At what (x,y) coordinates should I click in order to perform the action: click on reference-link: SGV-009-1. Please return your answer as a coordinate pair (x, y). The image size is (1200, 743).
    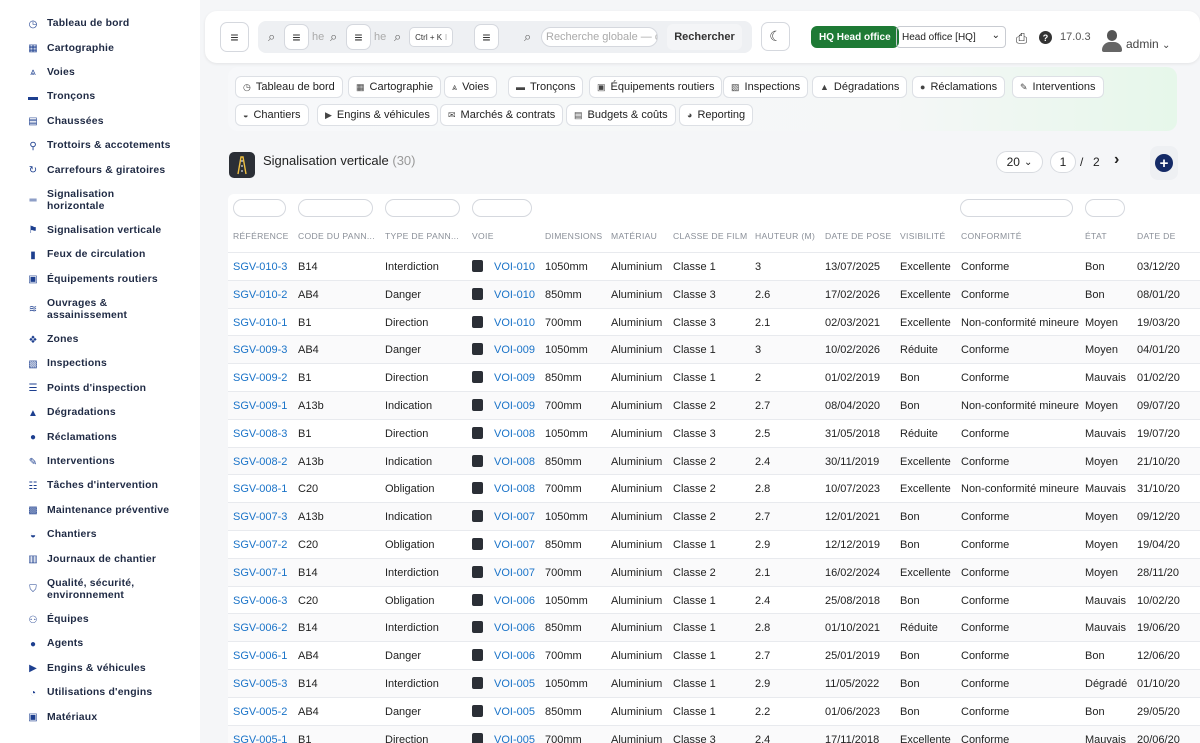
    Looking at the image, I should click on (260, 406).